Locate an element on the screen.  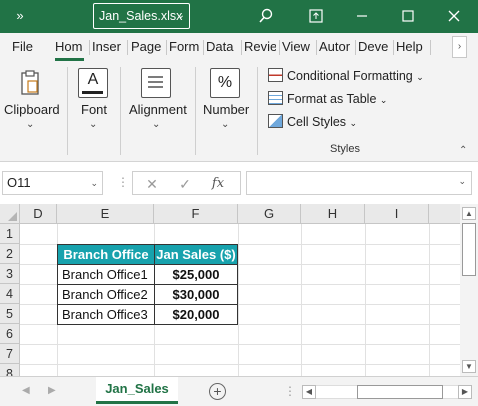
title-bar: » Jan_Sales.xlsx ⌄ is located at coordinates (239, 16).